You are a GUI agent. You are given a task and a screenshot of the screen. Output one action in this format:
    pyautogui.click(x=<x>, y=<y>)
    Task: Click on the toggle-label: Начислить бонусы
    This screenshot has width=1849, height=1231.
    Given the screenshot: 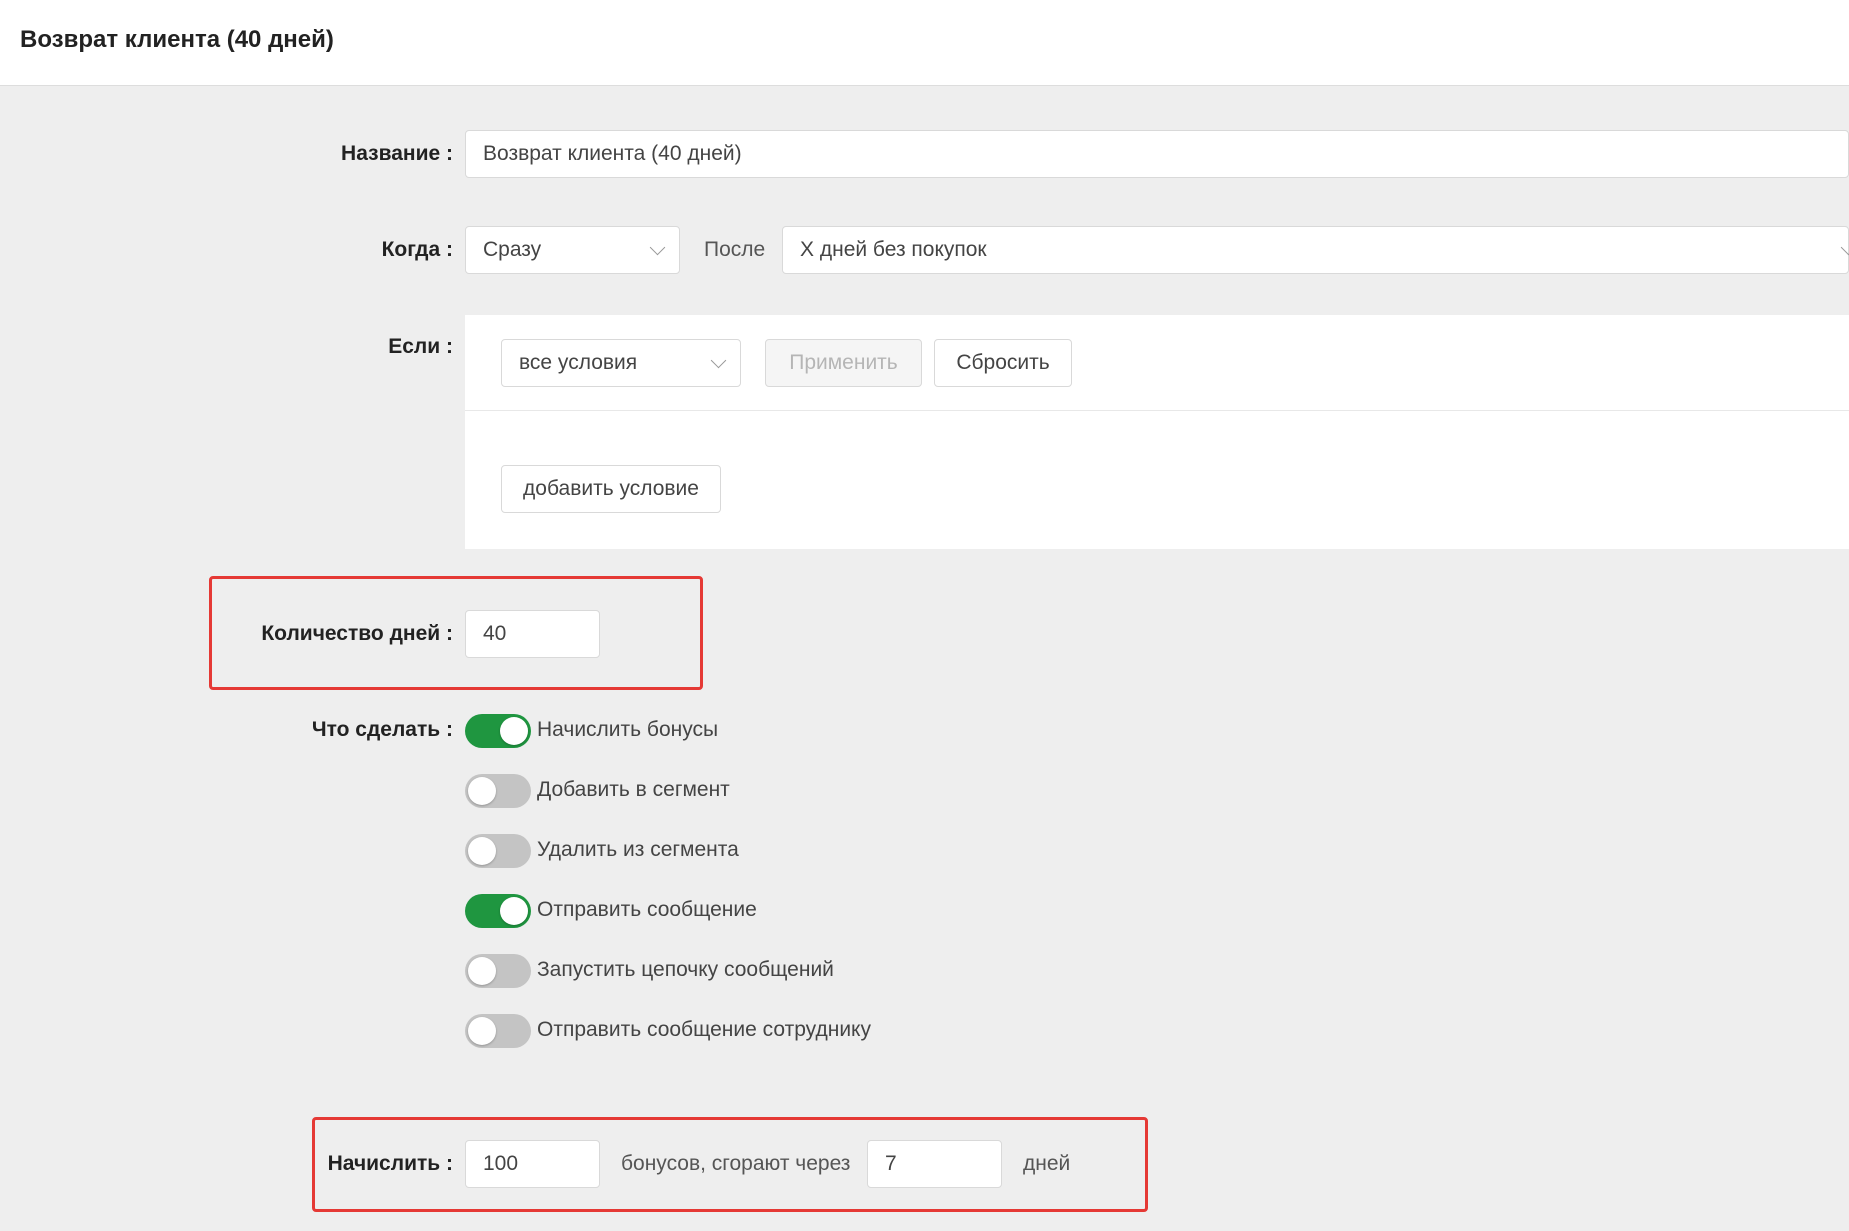 What is the action you would take?
    pyautogui.click(x=628, y=729)
    